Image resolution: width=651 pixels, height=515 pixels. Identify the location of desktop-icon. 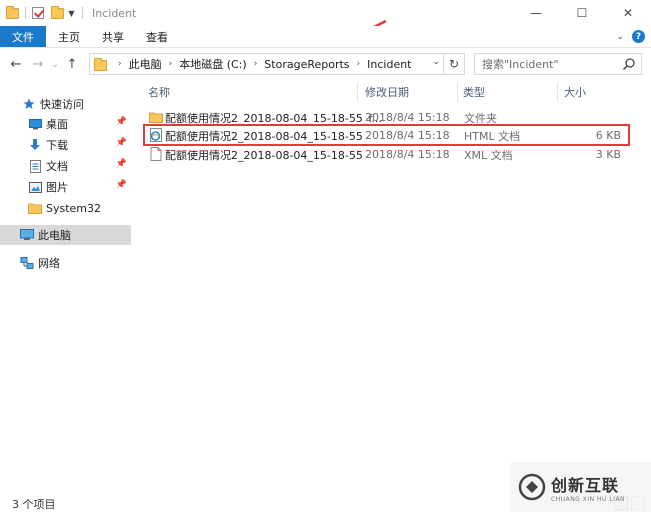
(35, 124).